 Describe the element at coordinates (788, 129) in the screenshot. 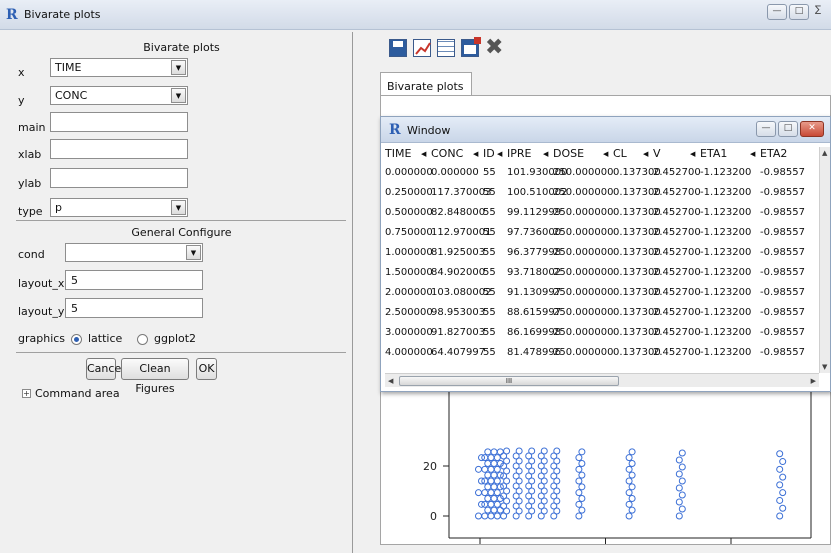

I see `maximize-icon: □` at that location.